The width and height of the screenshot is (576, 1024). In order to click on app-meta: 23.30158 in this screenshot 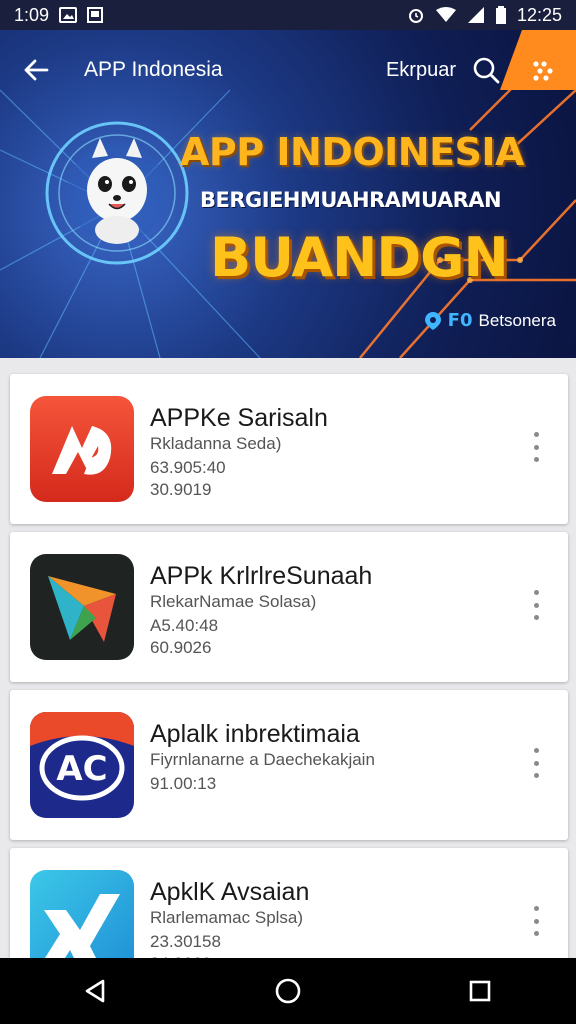, I will do `click(185, 941)`.